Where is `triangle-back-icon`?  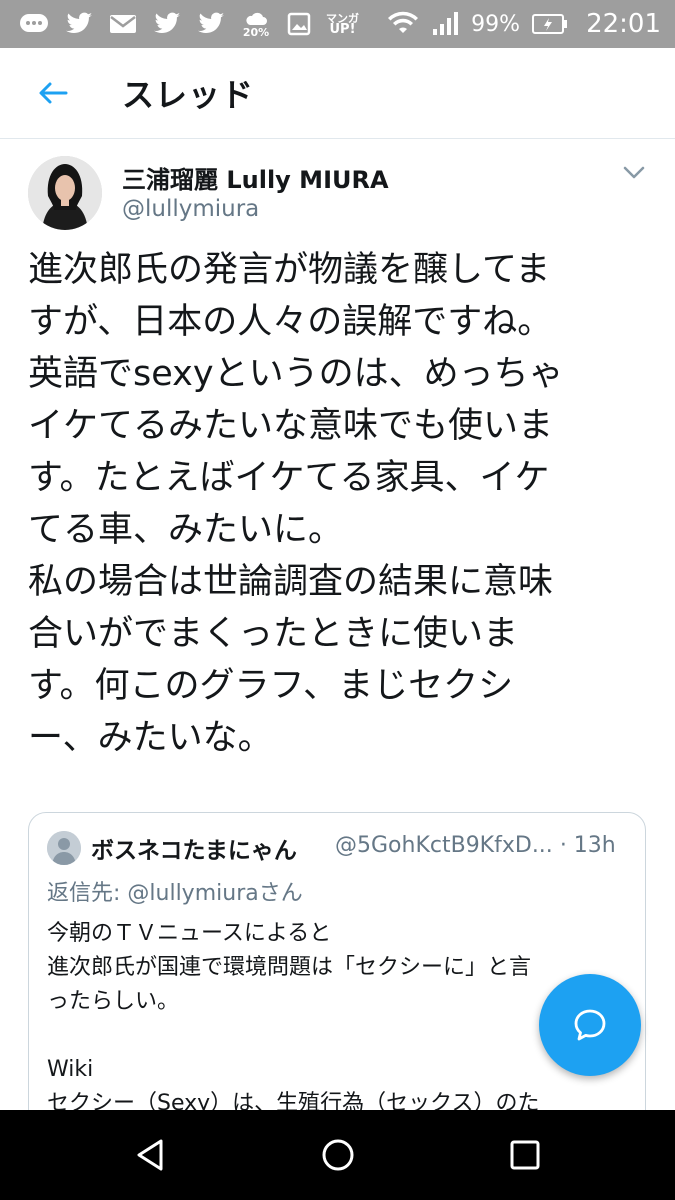
triangle-back-icon is located at coordinates (150, 1155).